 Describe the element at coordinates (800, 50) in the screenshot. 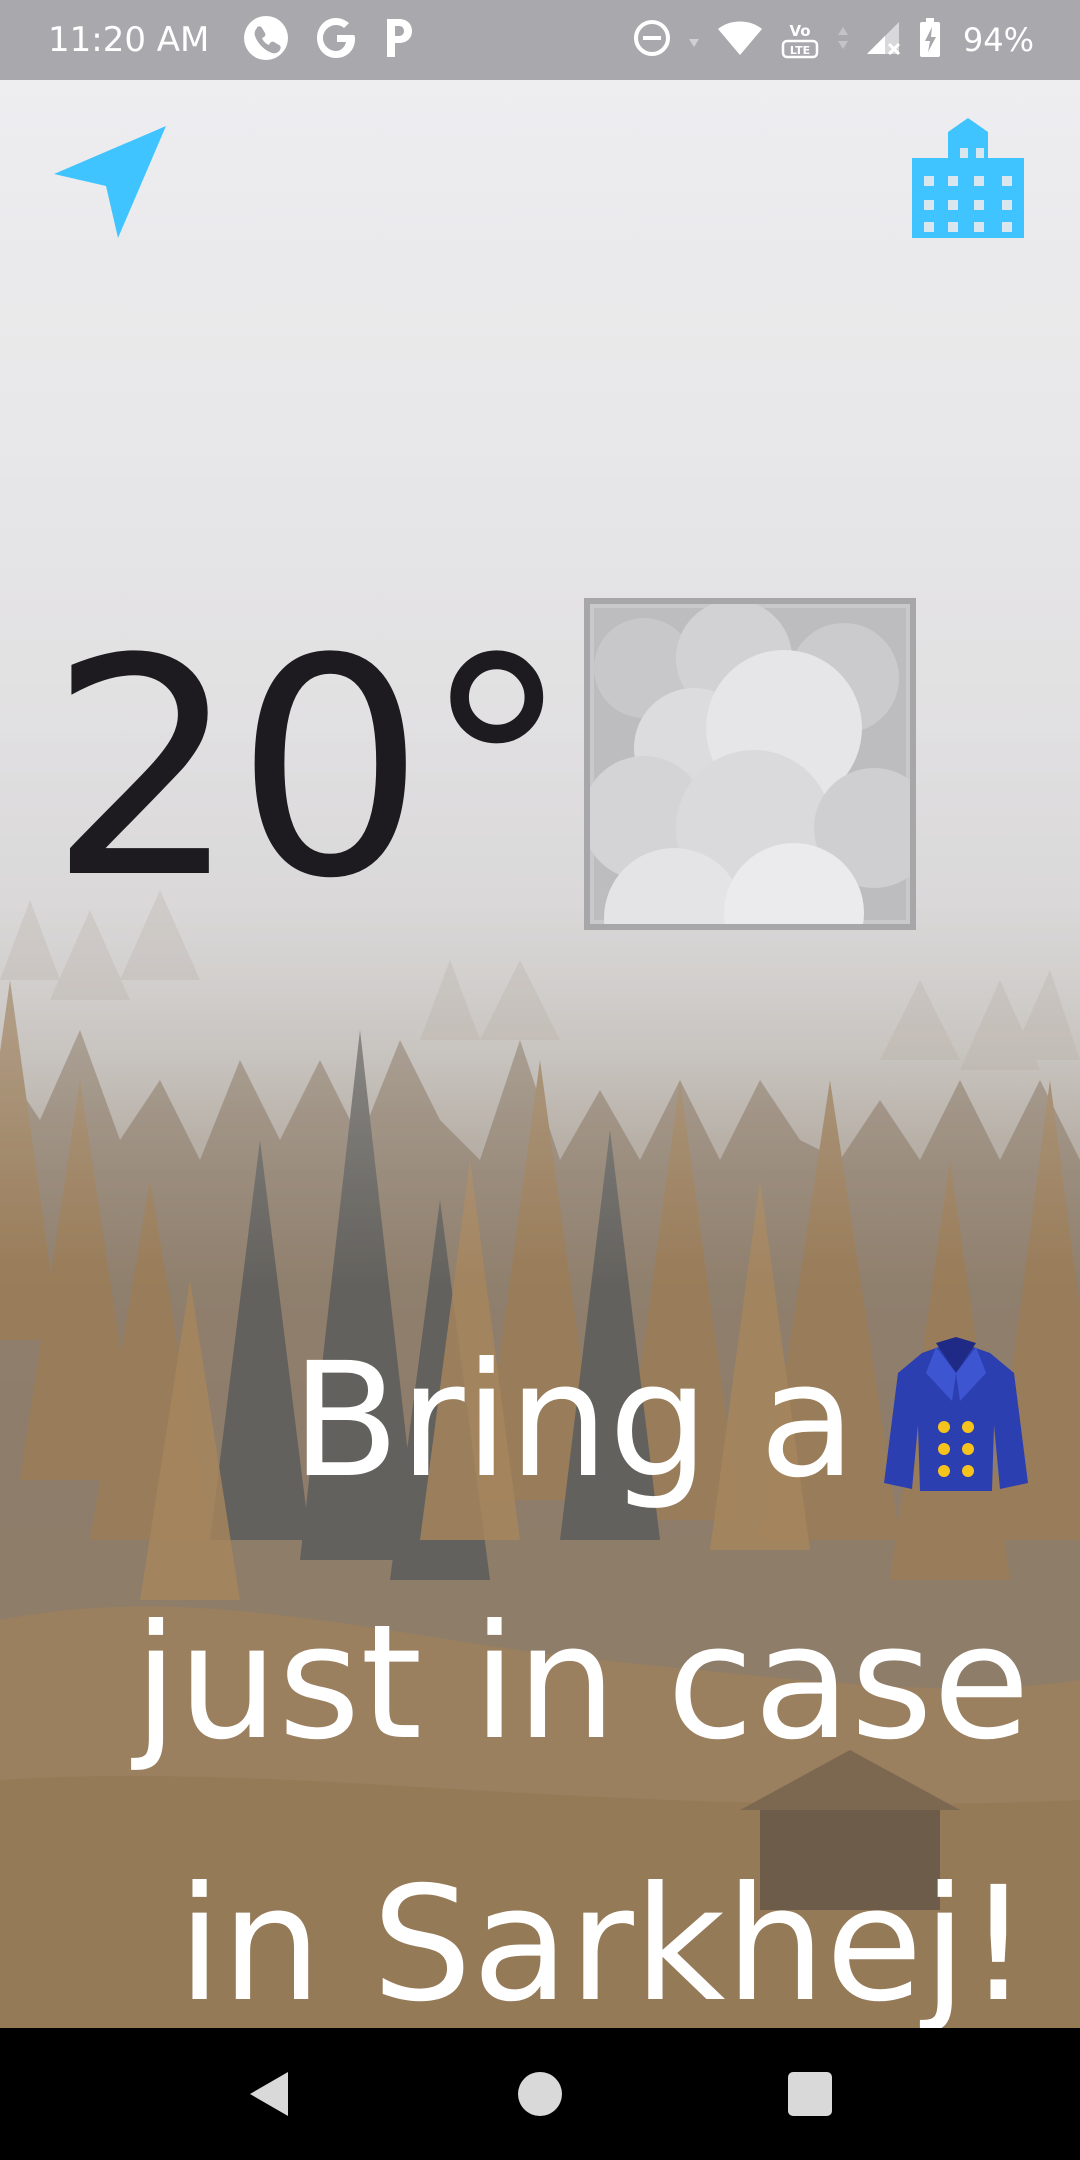

I see `svg-text: LTE` at that location.